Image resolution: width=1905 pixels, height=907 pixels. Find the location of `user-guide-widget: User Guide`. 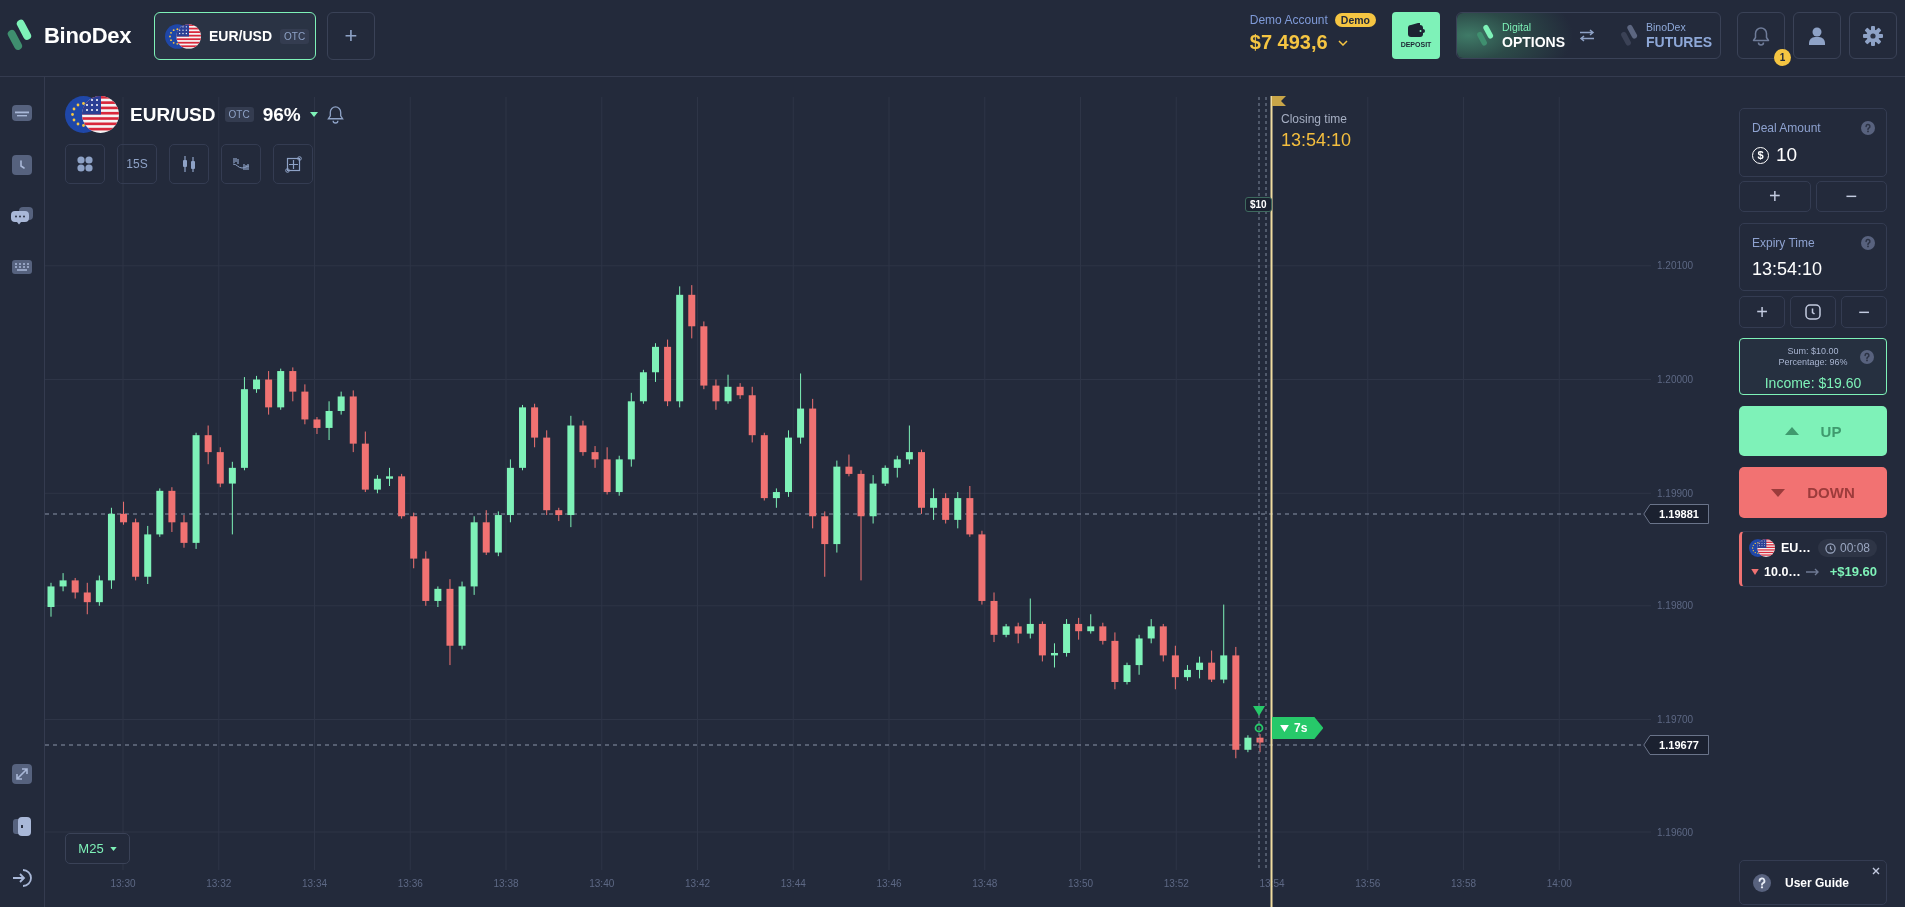

user-guide-widget: User Guide is located at coordinates (1813, 882).